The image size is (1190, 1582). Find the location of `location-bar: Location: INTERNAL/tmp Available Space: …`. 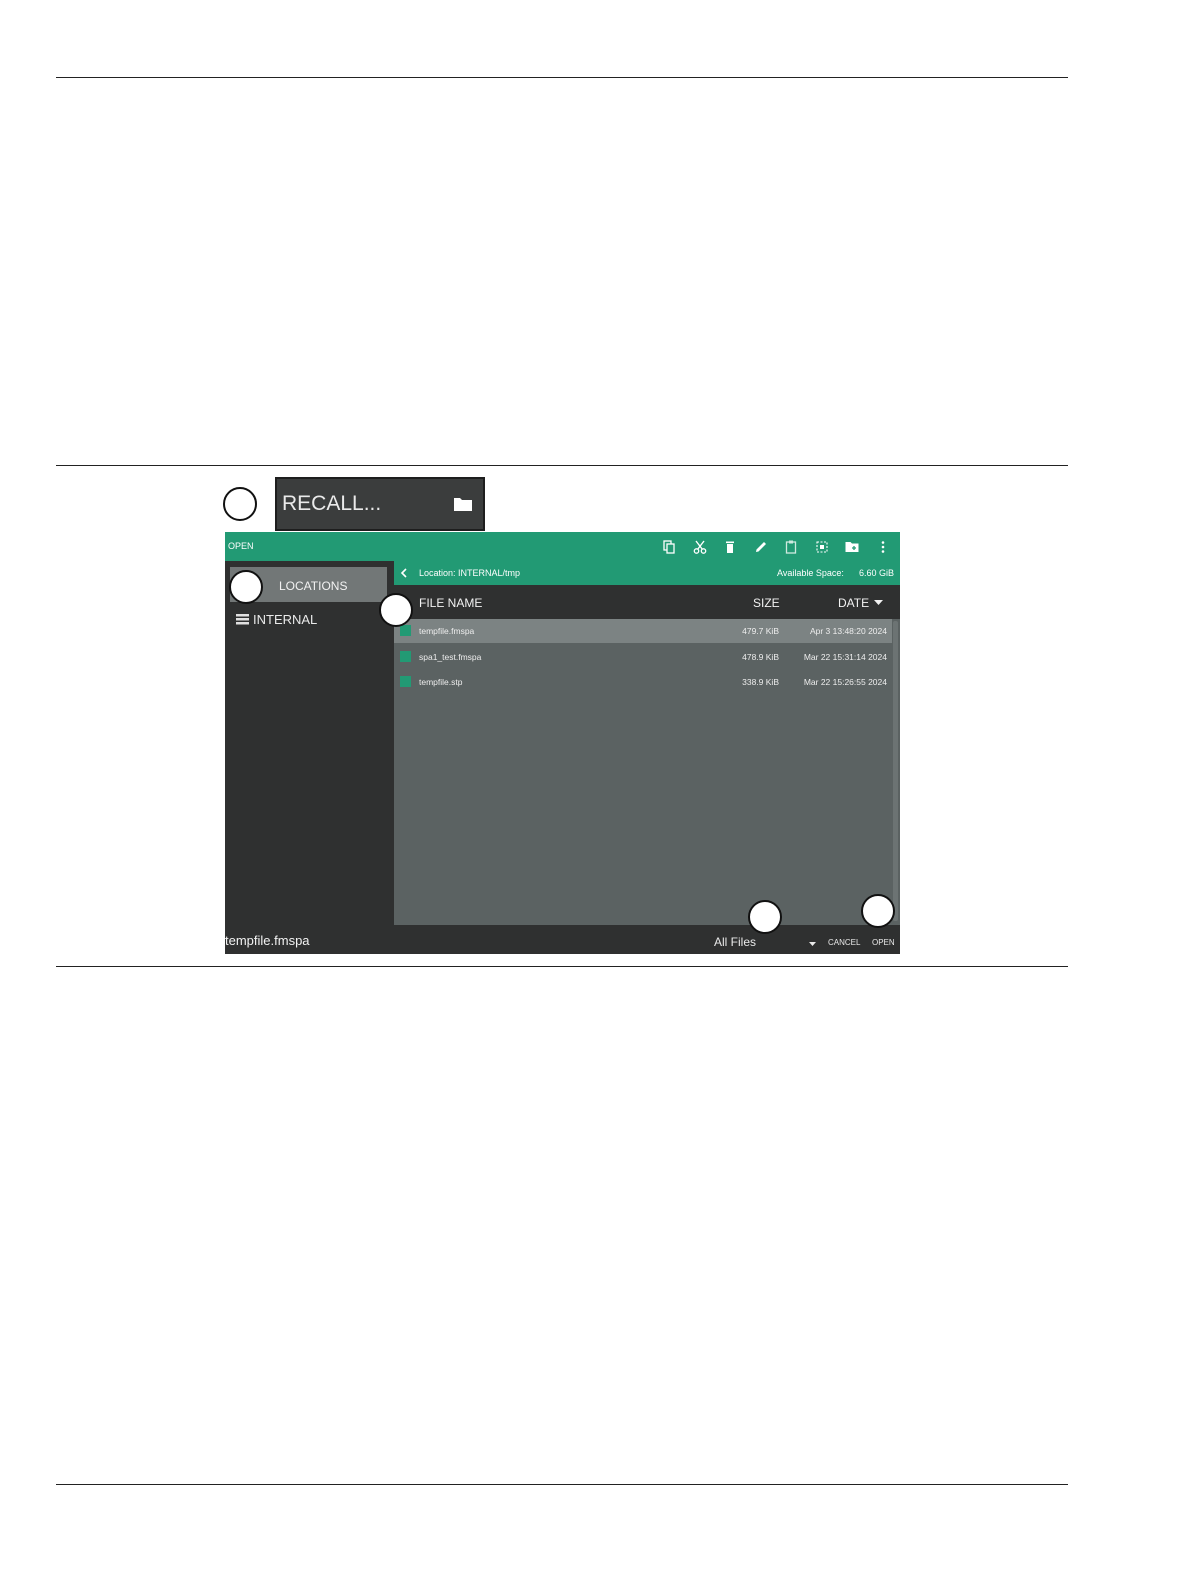

location-bar: Location: INTERNAL/tmp Available Space: … is located at coordinates (647, 573).